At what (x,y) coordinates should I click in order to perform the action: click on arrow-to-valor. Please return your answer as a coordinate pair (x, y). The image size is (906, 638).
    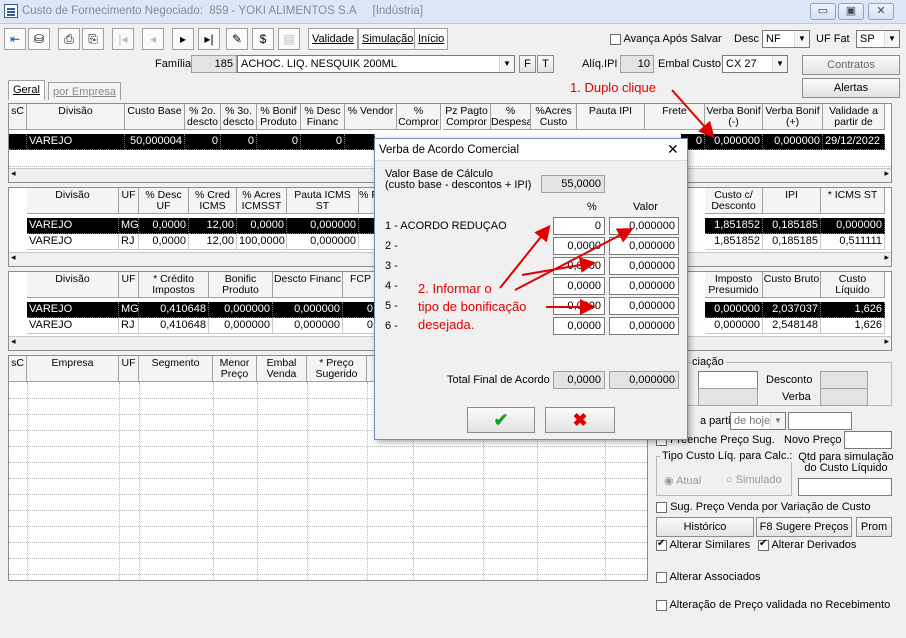
    Looking at the image, I should click on (574, 259).